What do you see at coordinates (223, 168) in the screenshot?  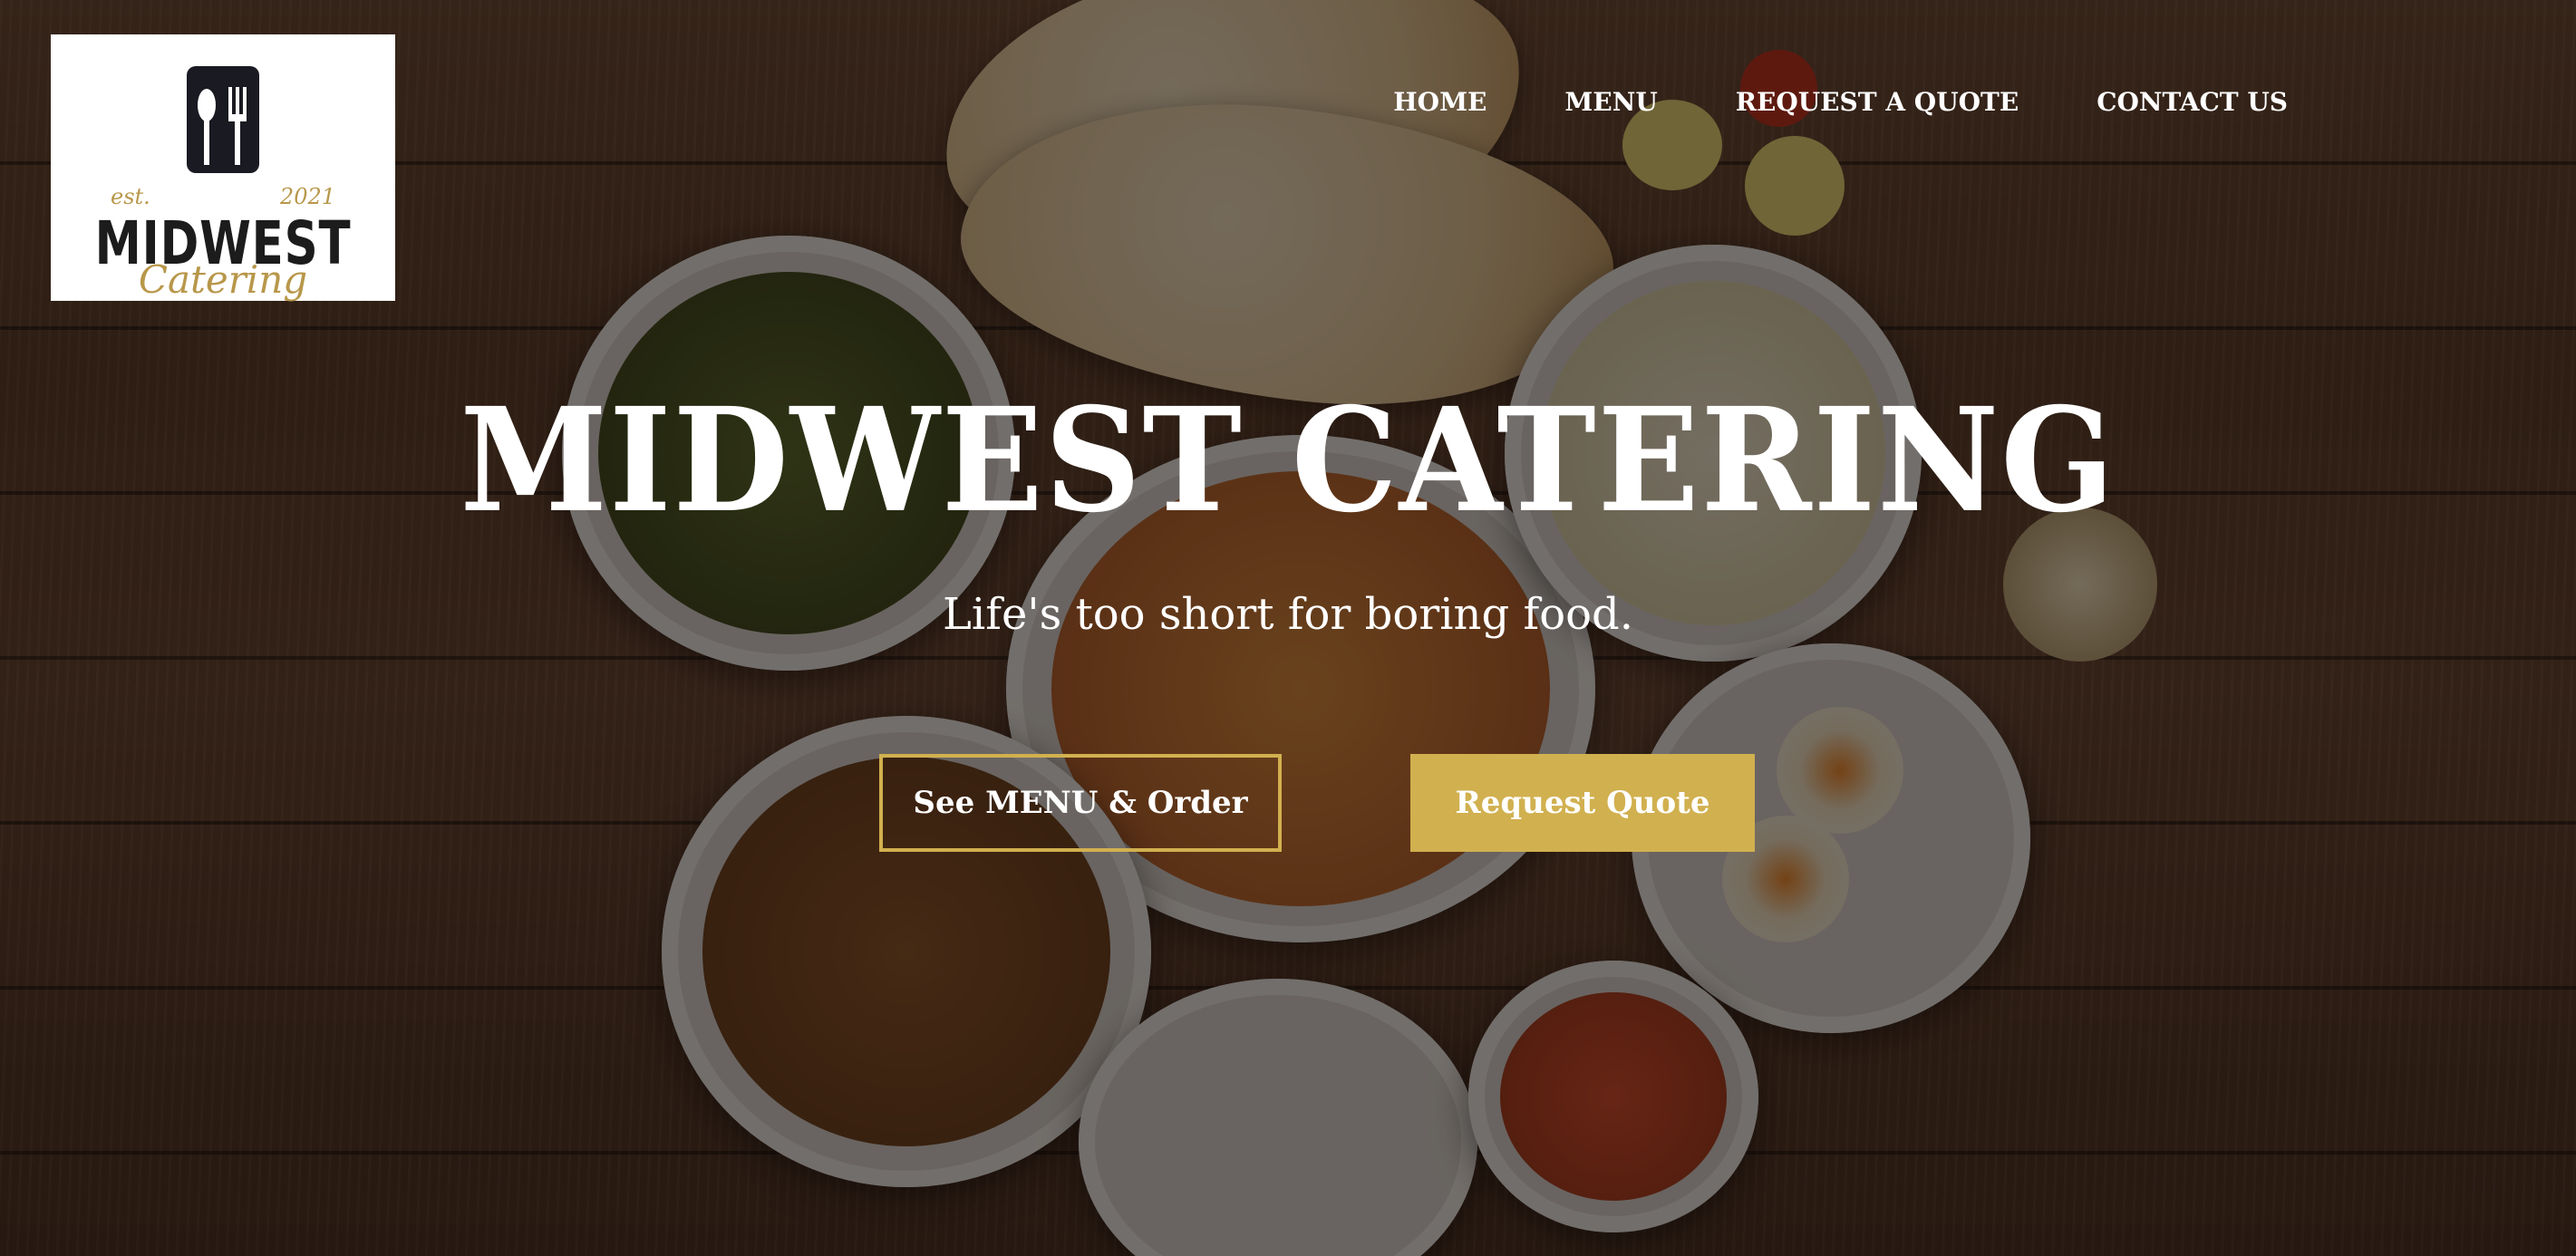 I see `brand-logo: est. 2021 MIDWEST Catering` at bounding box center [223, 168].